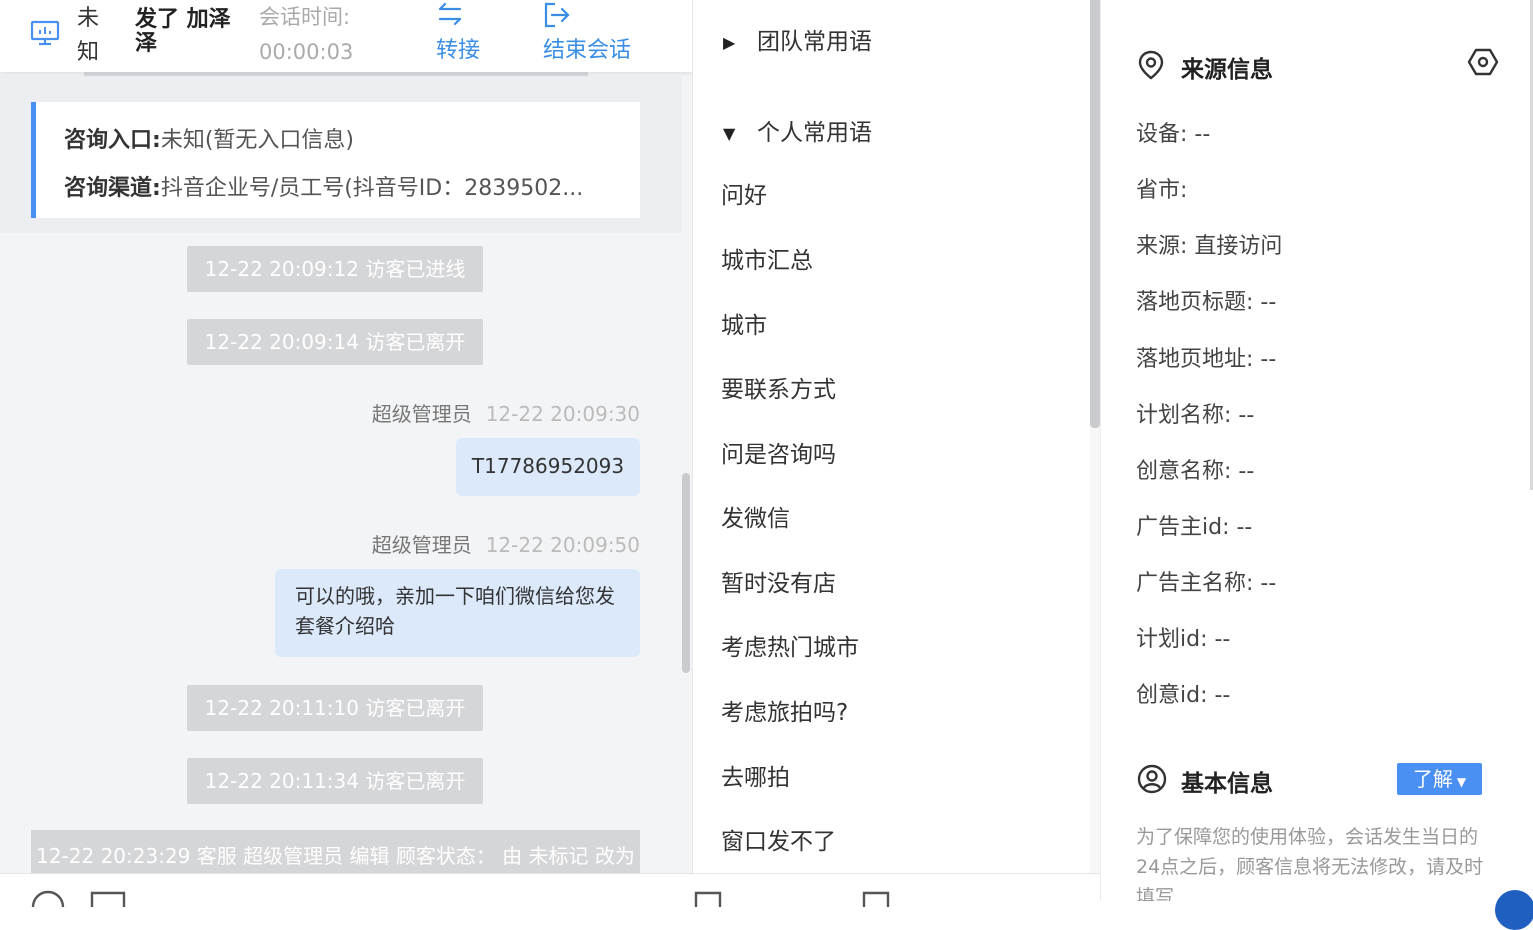 The image size is (1533, 930). Describe the element at coordinates (183, 31) in the screenshot. I see `visitor-name: 发了 加泽泽` at that location.